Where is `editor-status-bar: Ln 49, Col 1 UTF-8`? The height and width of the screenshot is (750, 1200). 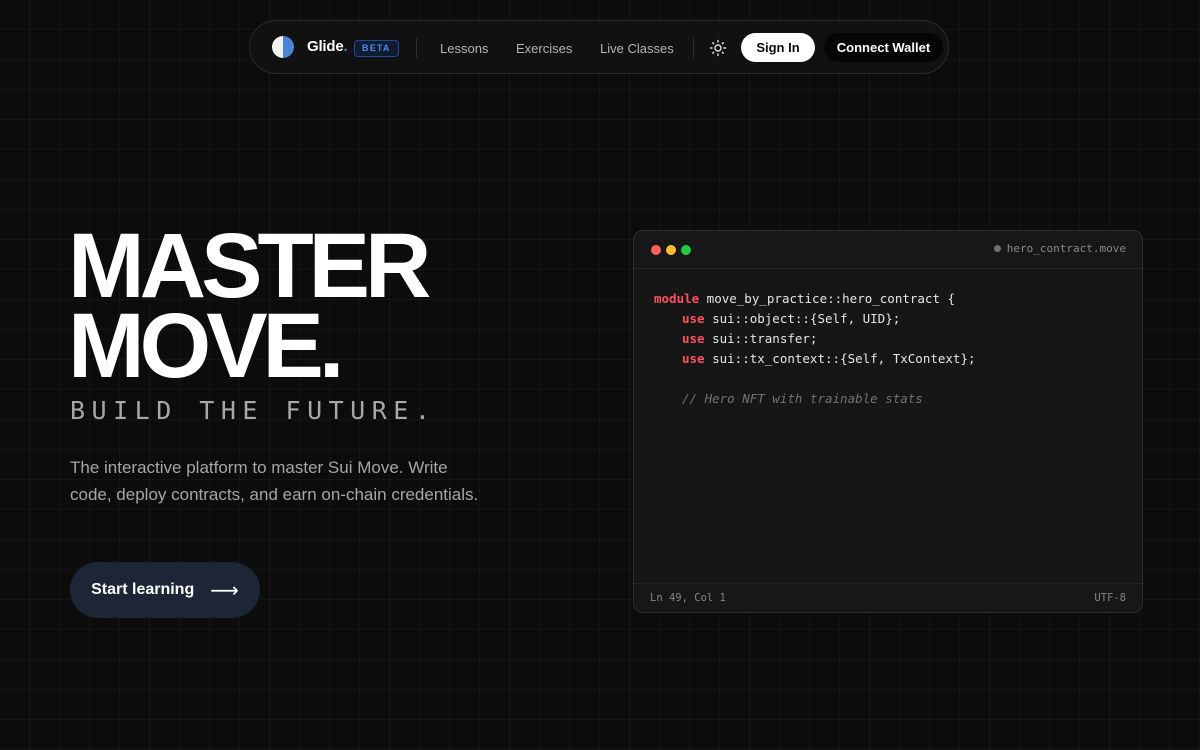 editor-status-bar: Ln 49, Col 1 UTF-8 is located at coordinates (888, 597).